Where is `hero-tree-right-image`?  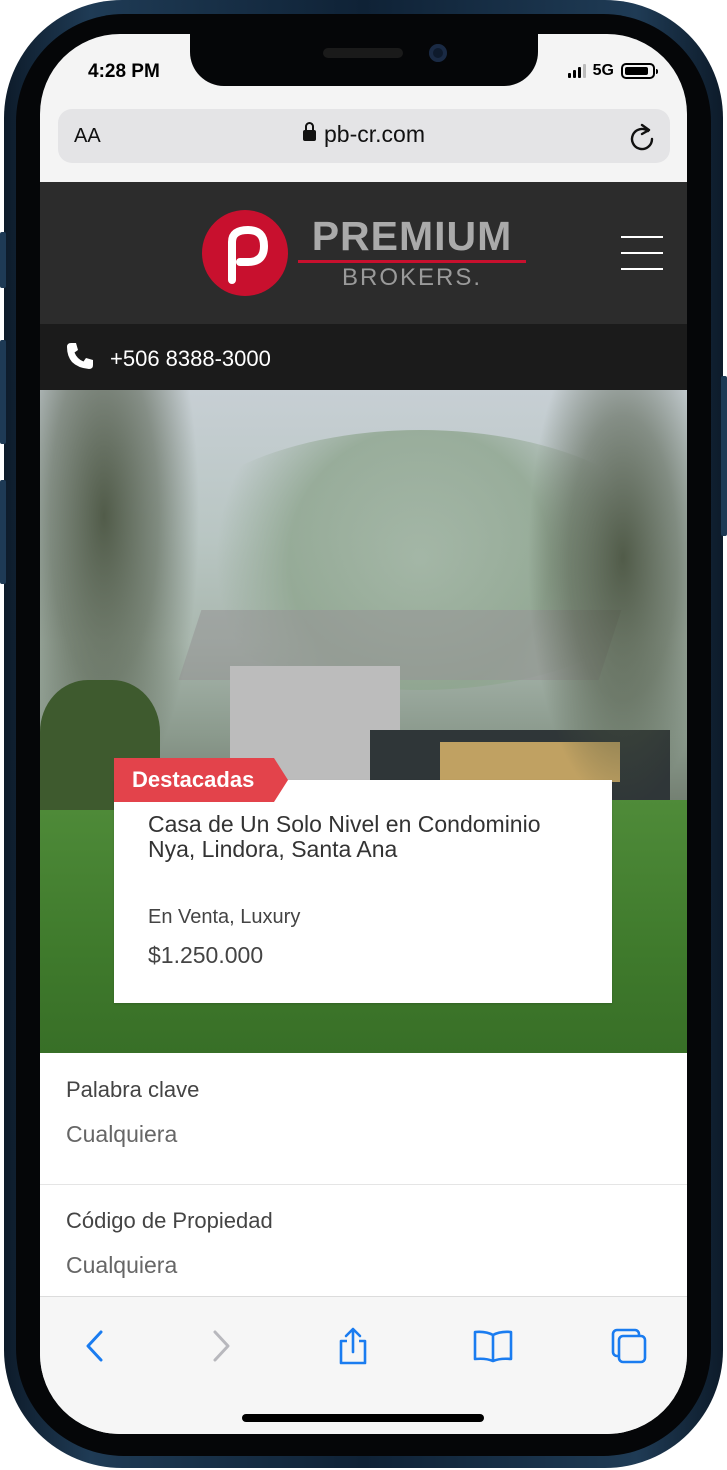
hero-tree-right-image is located at coordinates (607, 600).